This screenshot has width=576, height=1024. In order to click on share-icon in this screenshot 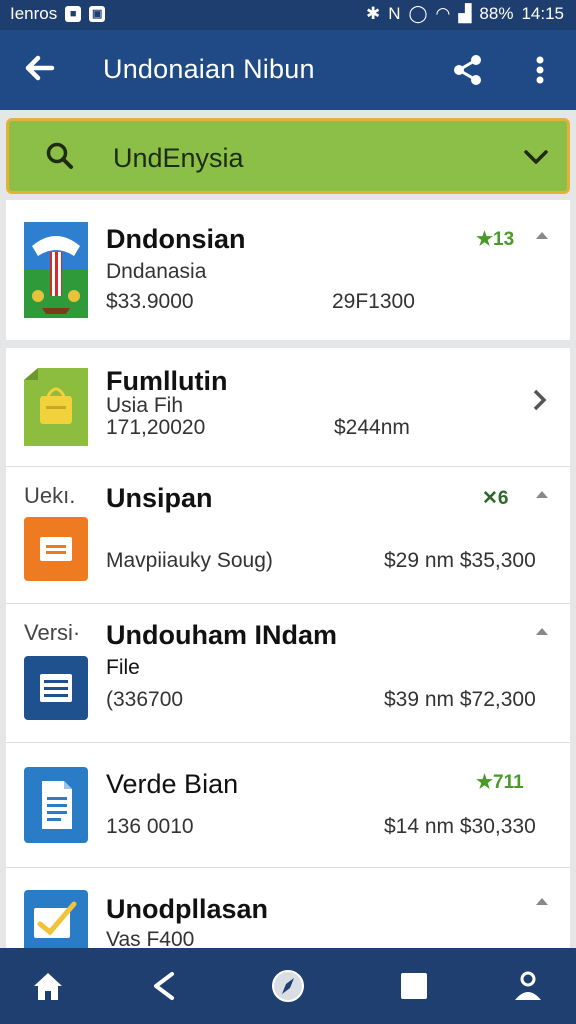, I will do `click(468, 70)`.